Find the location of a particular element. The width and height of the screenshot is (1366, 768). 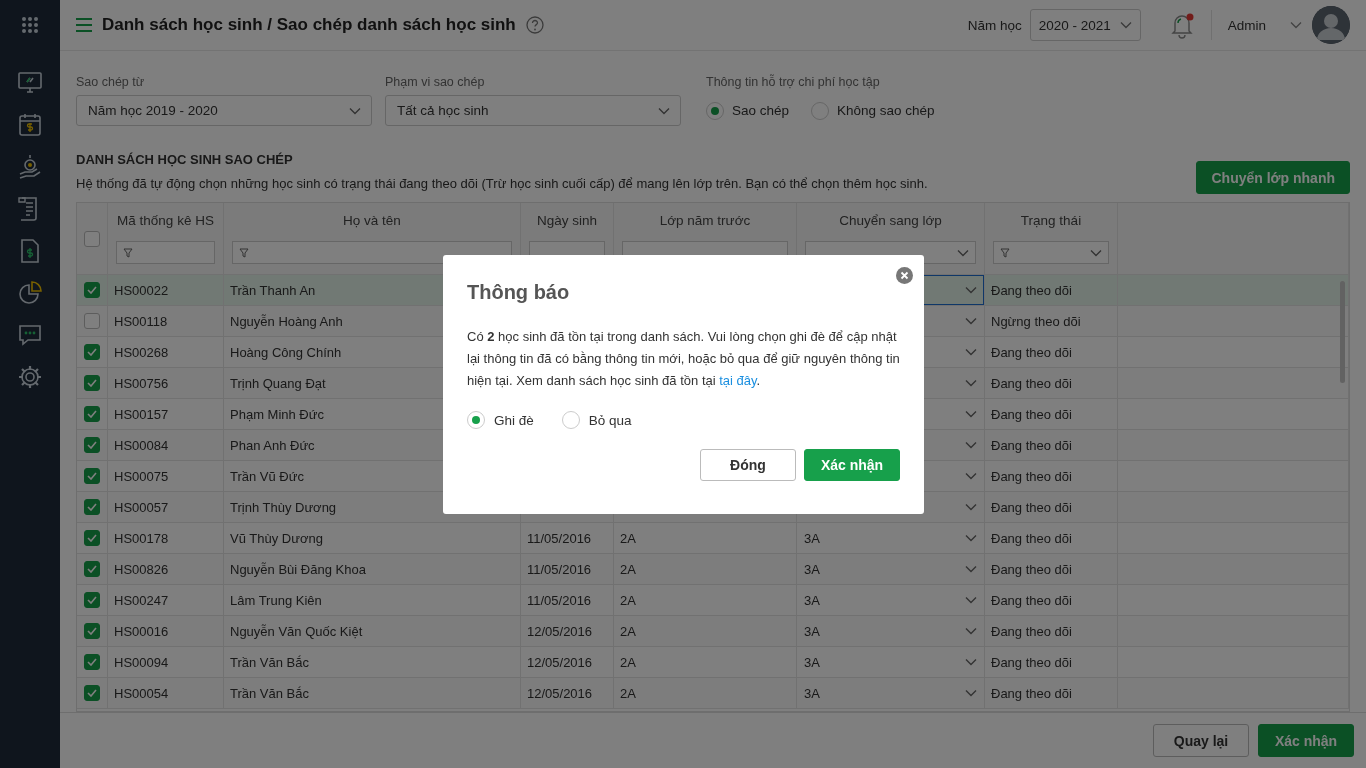

section-title: DANH SÁCH HỌC SINH SAO CHÉP is located at coordinates (185, 159).